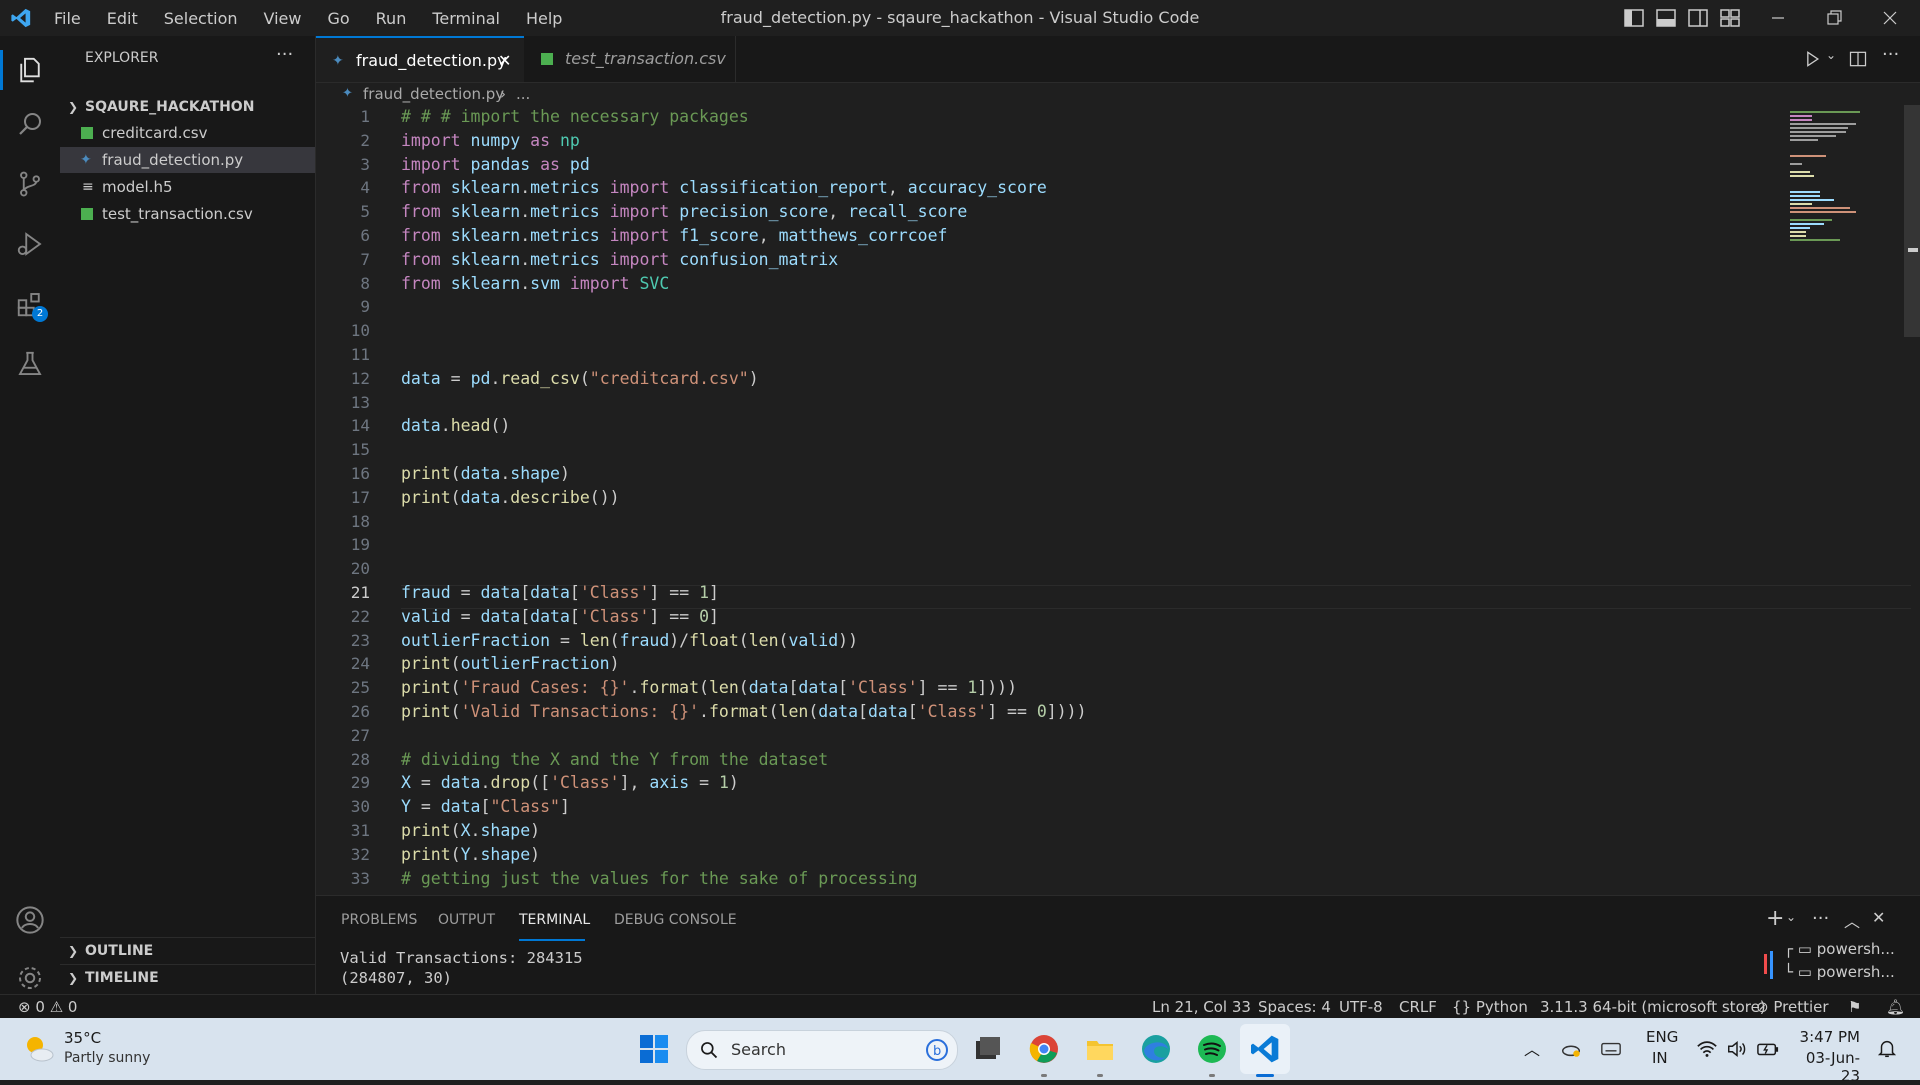  Describe the element at coordinates (1829, 1037) in the screenshot. I see `clock-time: 3:47 PM` at that location.